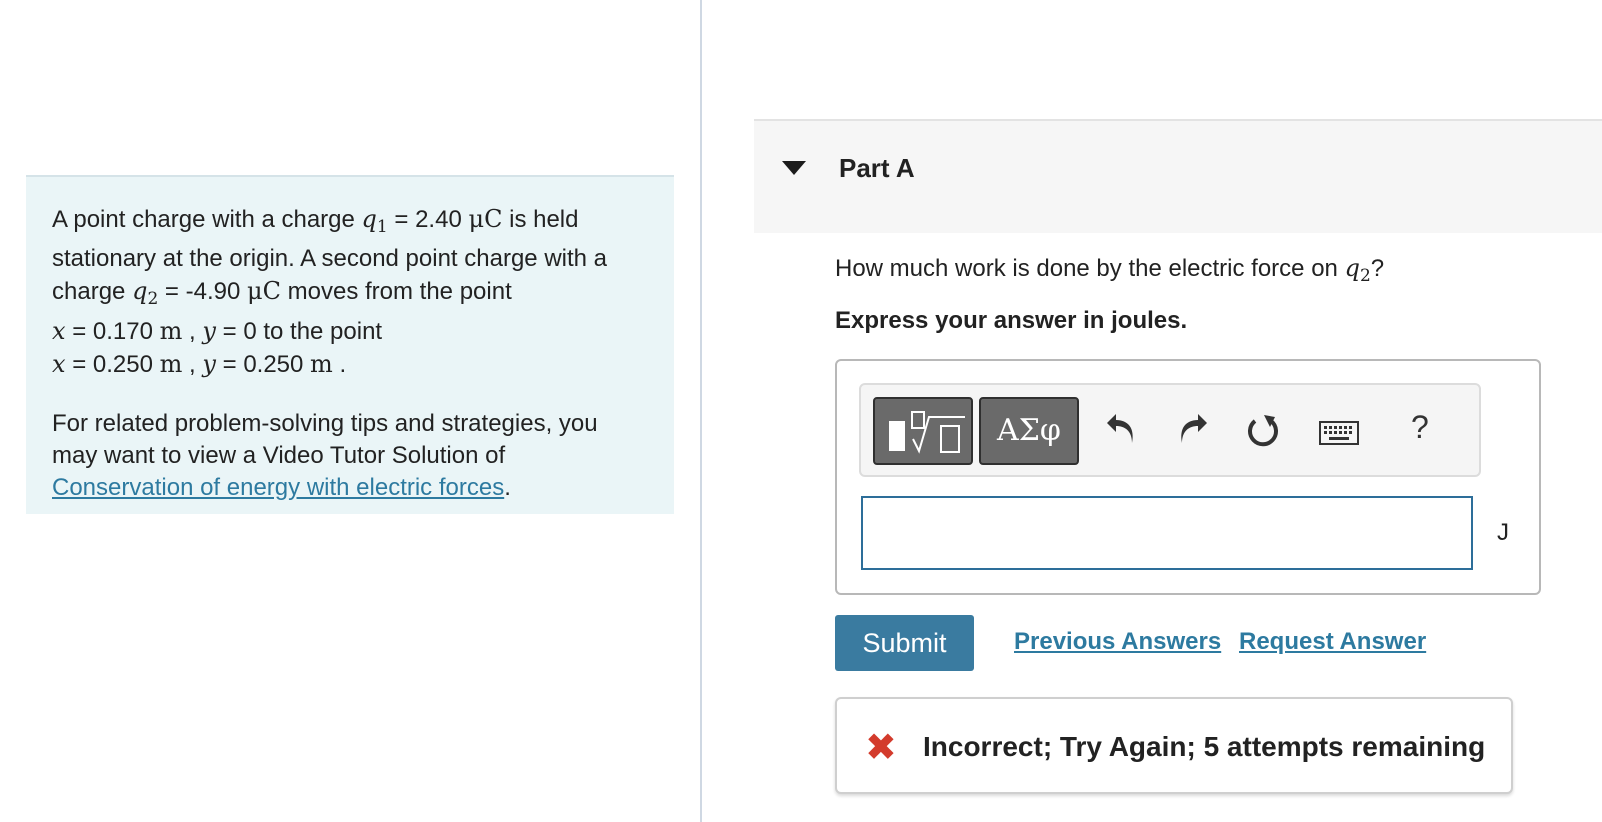 This screenshot has height=822, width=1602. What do you see at coordinates (1192, 430) in the screenshot?
I see `redo-icon` at bounding box center [1192, 430].